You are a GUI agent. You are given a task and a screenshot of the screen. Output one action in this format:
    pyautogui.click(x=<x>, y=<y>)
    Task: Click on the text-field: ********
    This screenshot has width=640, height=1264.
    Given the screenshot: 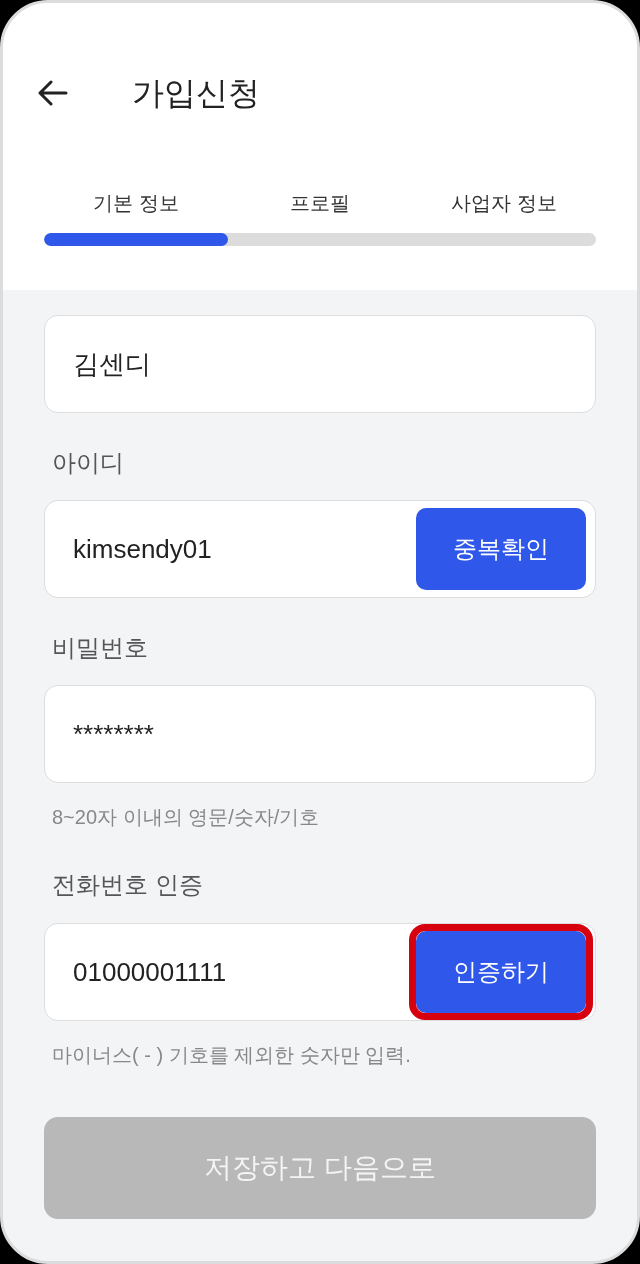 What is the action you would take?
    pyautogui.click(x=320, y=734)
    